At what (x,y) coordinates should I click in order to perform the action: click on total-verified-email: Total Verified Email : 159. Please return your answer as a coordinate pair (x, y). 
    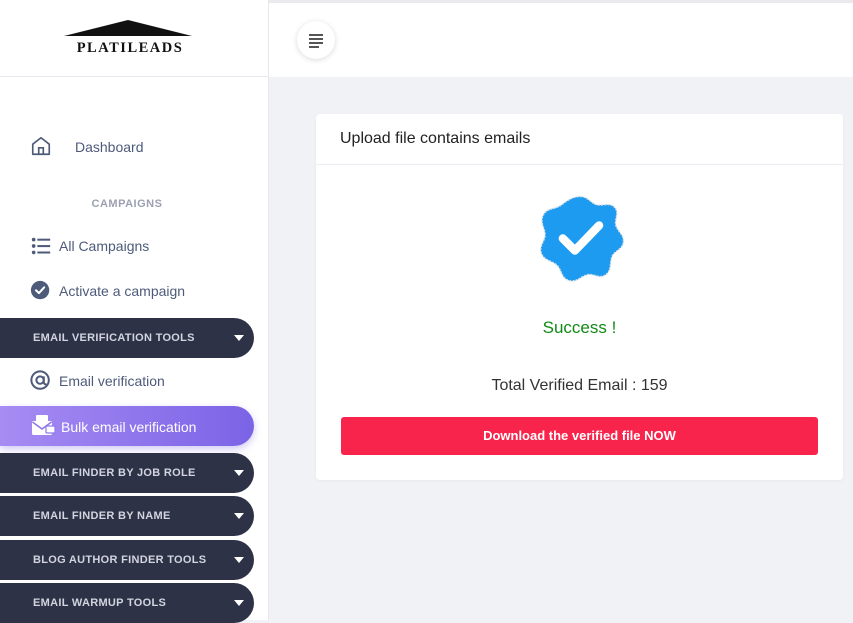
    Looking at the image, I should click on (579, 386).